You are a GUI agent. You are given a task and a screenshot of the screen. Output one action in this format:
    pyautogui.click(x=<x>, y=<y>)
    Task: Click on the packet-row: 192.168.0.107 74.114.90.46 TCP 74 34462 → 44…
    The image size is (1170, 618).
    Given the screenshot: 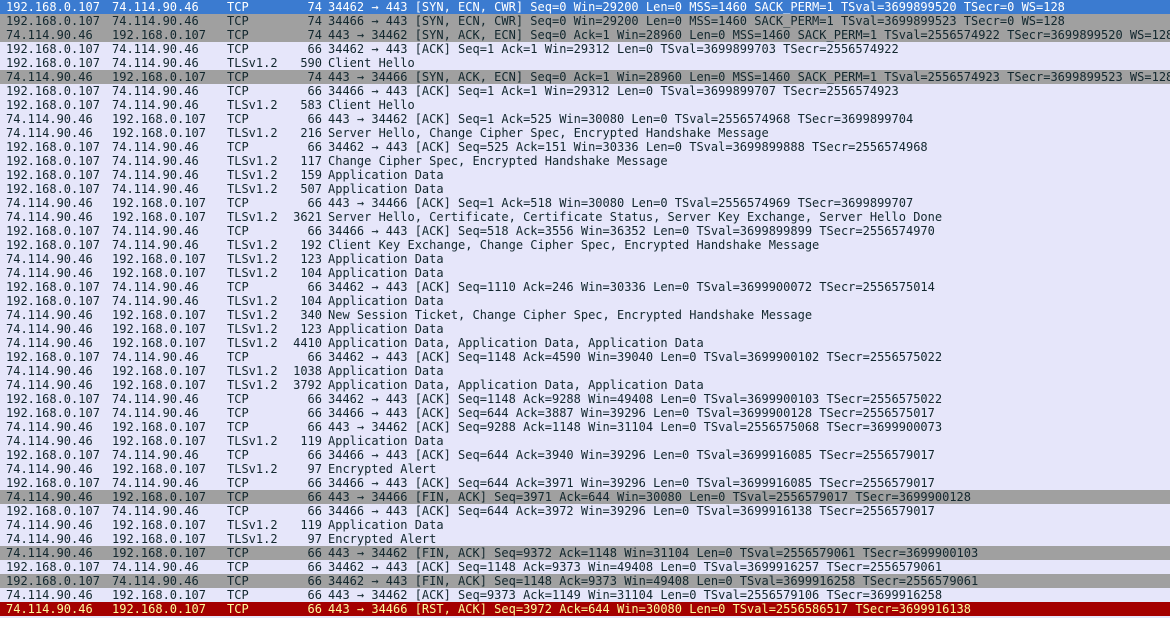 What is the action you would take?
    pyautogui.click(x=585, y=7)
    